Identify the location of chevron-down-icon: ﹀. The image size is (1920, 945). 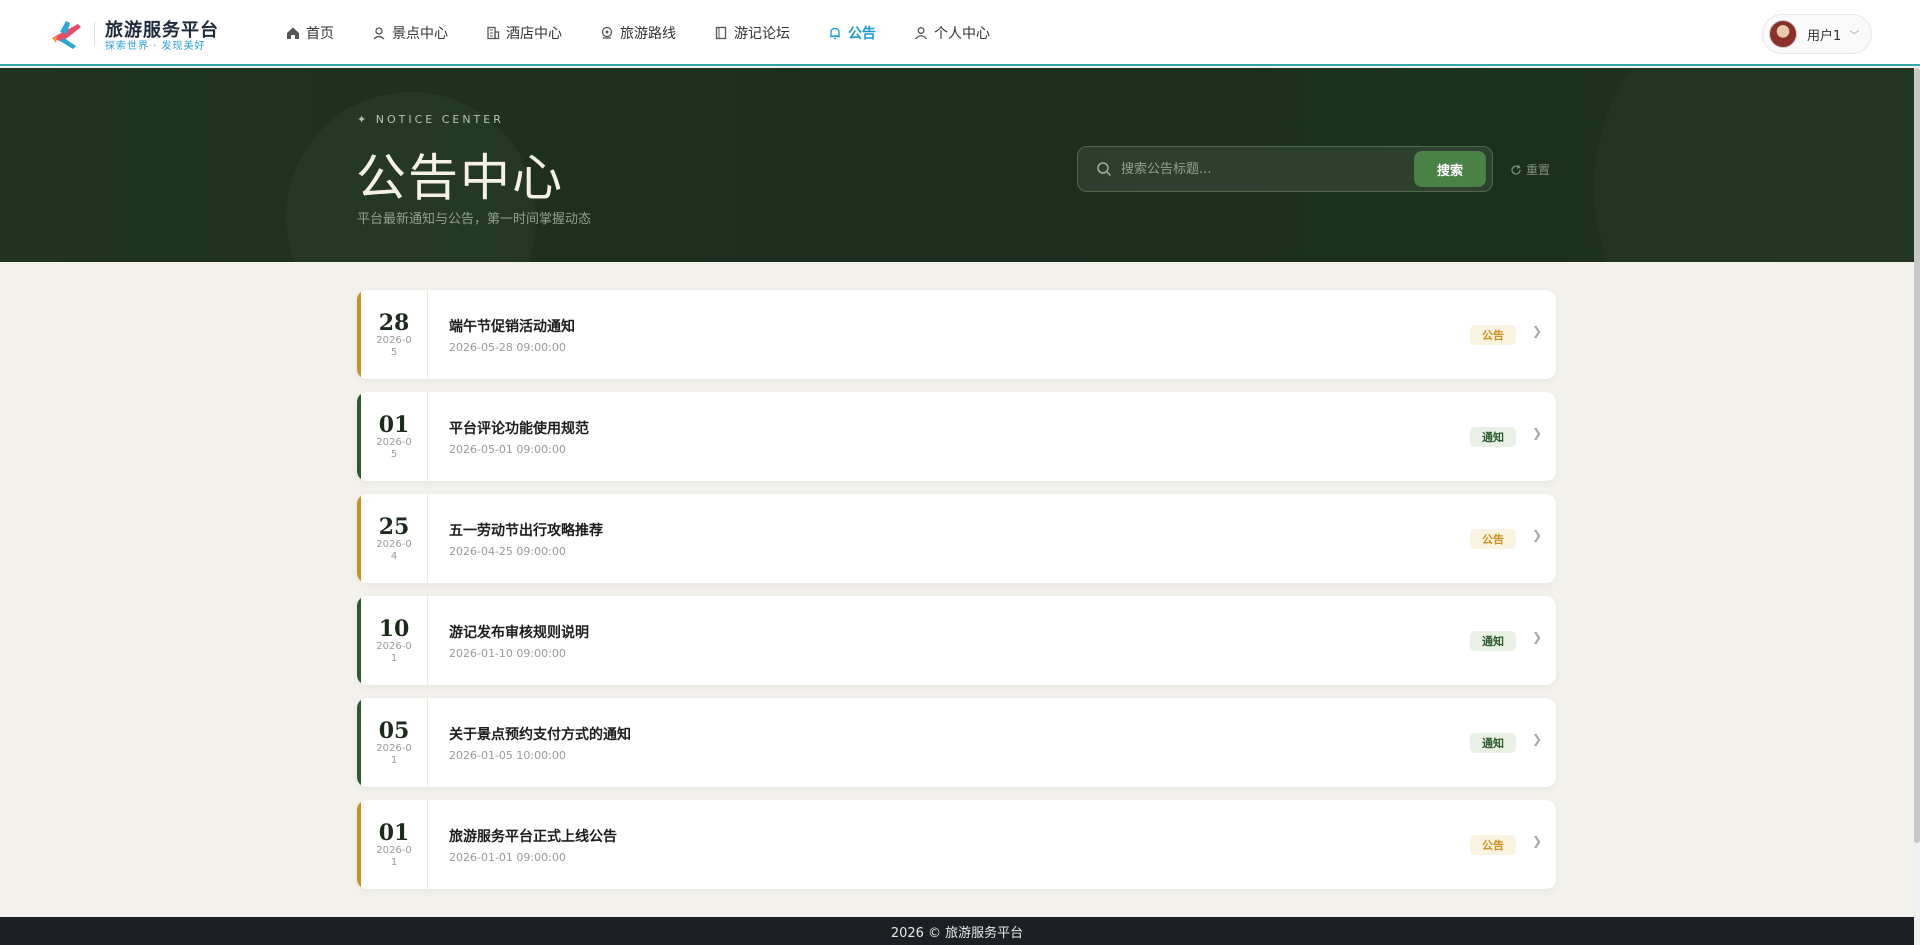
(1854, 36).